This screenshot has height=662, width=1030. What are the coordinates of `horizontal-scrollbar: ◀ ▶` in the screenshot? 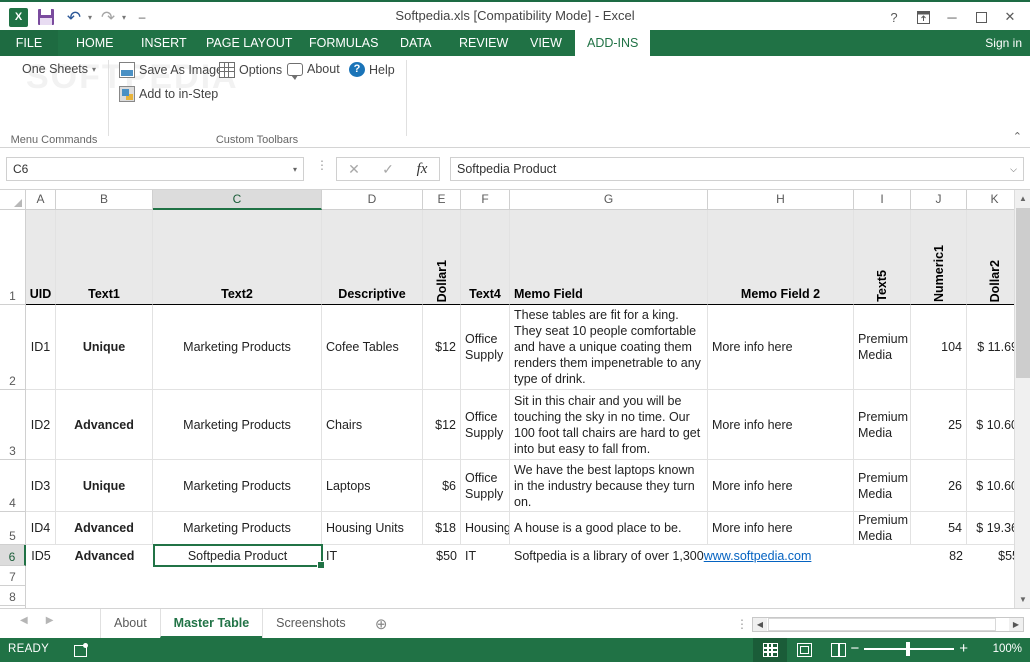 It's located at (888, 624).